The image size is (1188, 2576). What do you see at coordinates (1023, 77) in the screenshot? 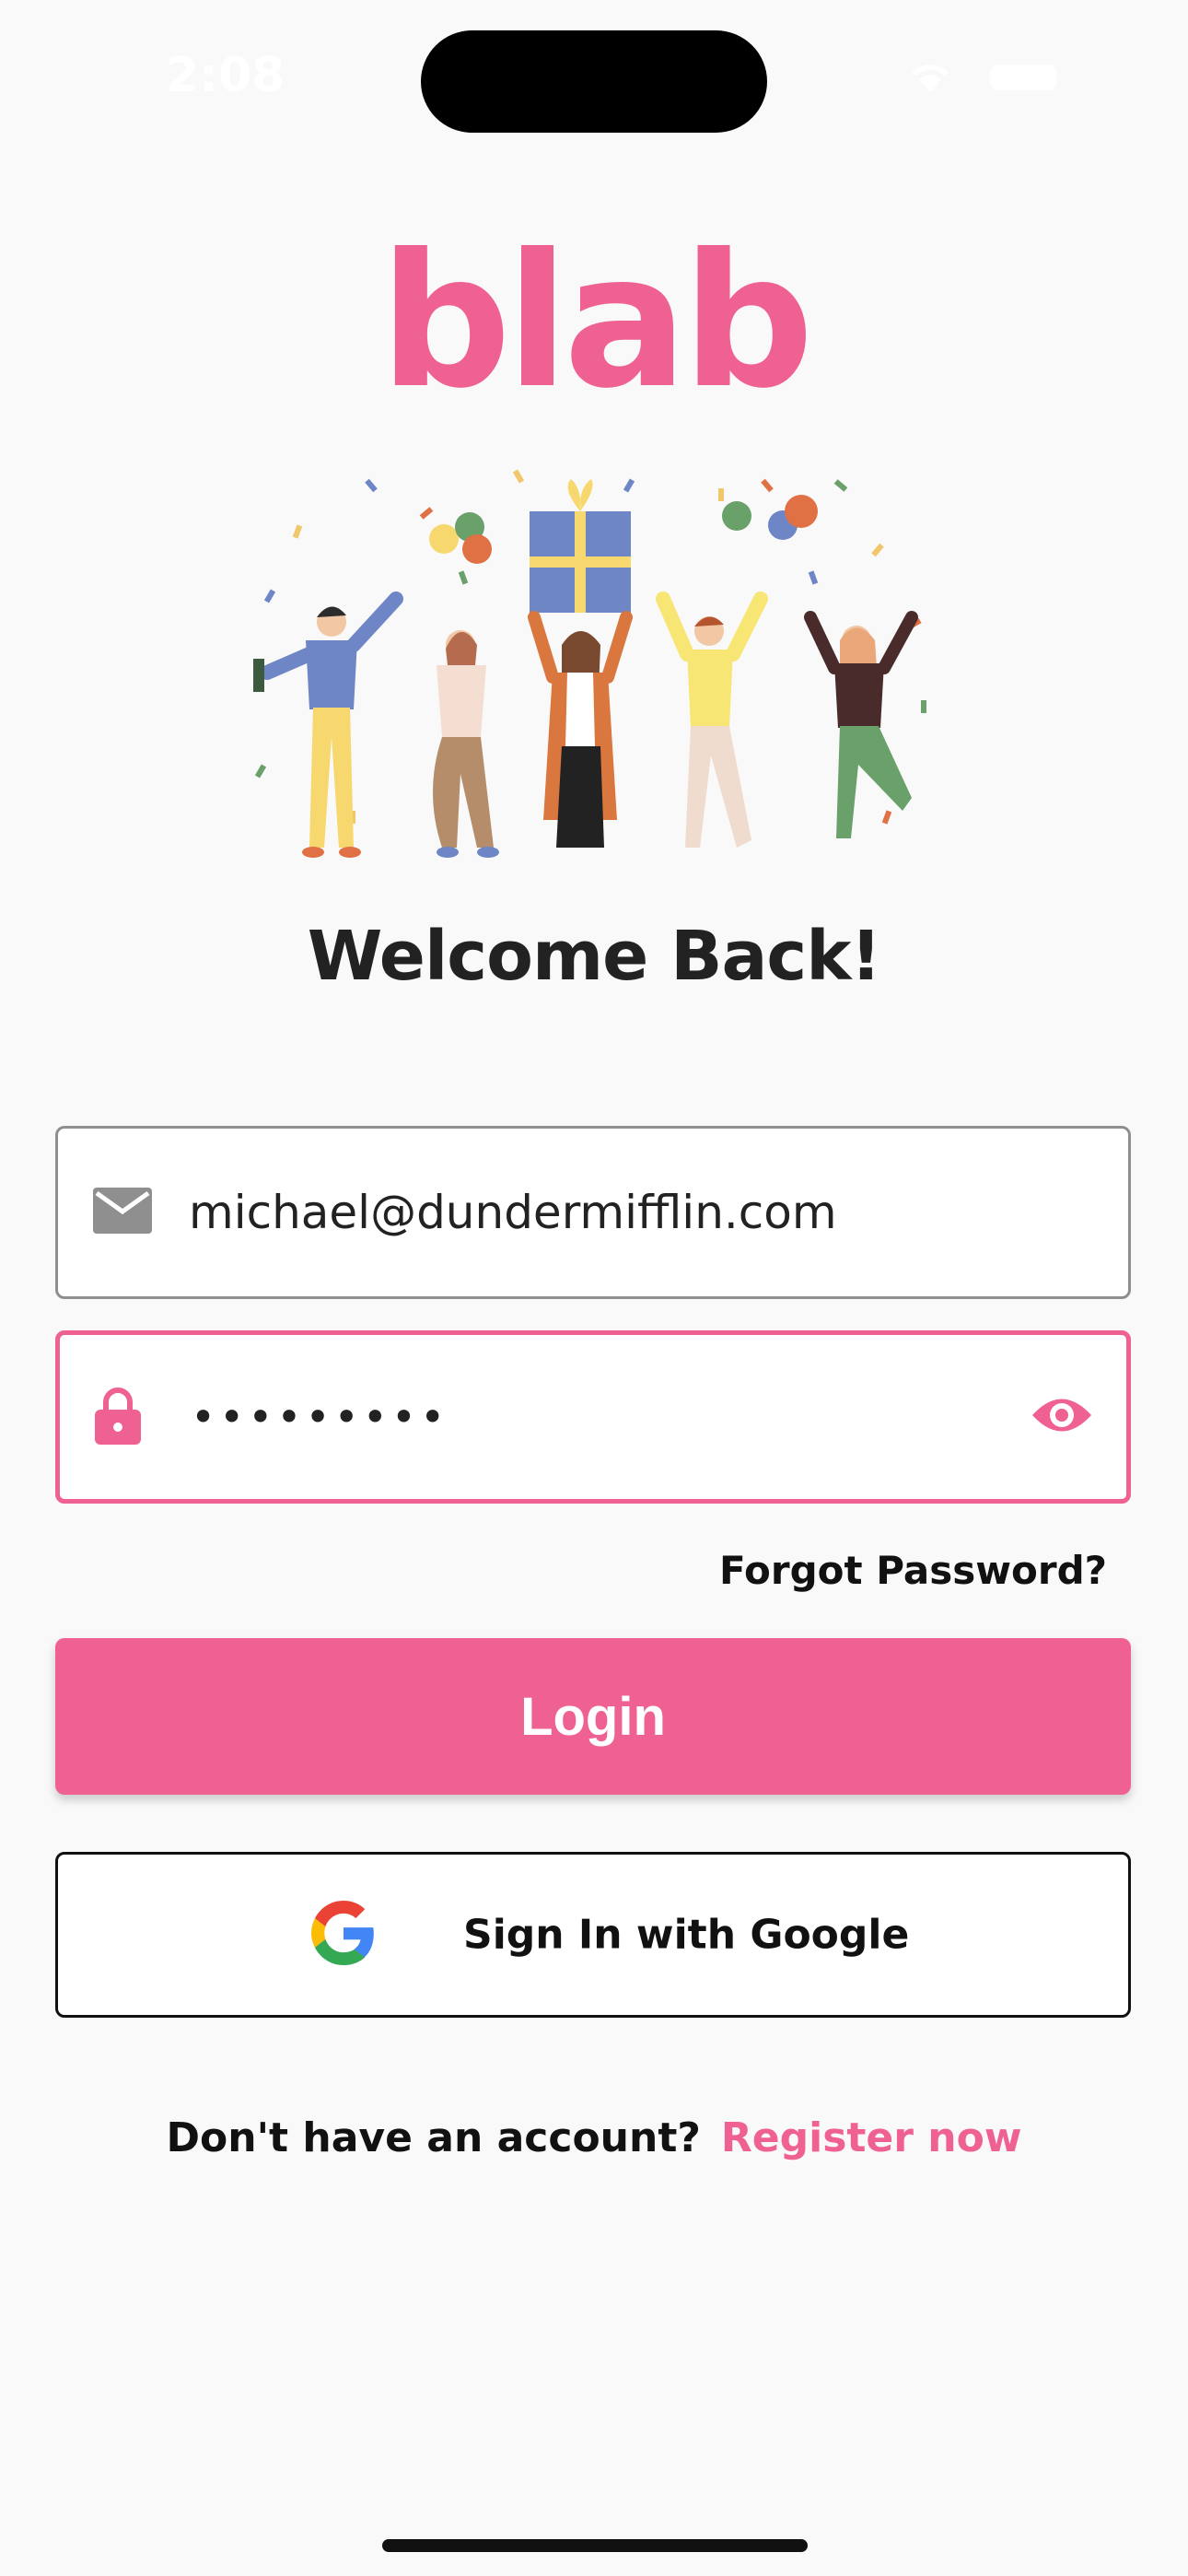
I see `battery-icon` at bounding box center [1023, 77].